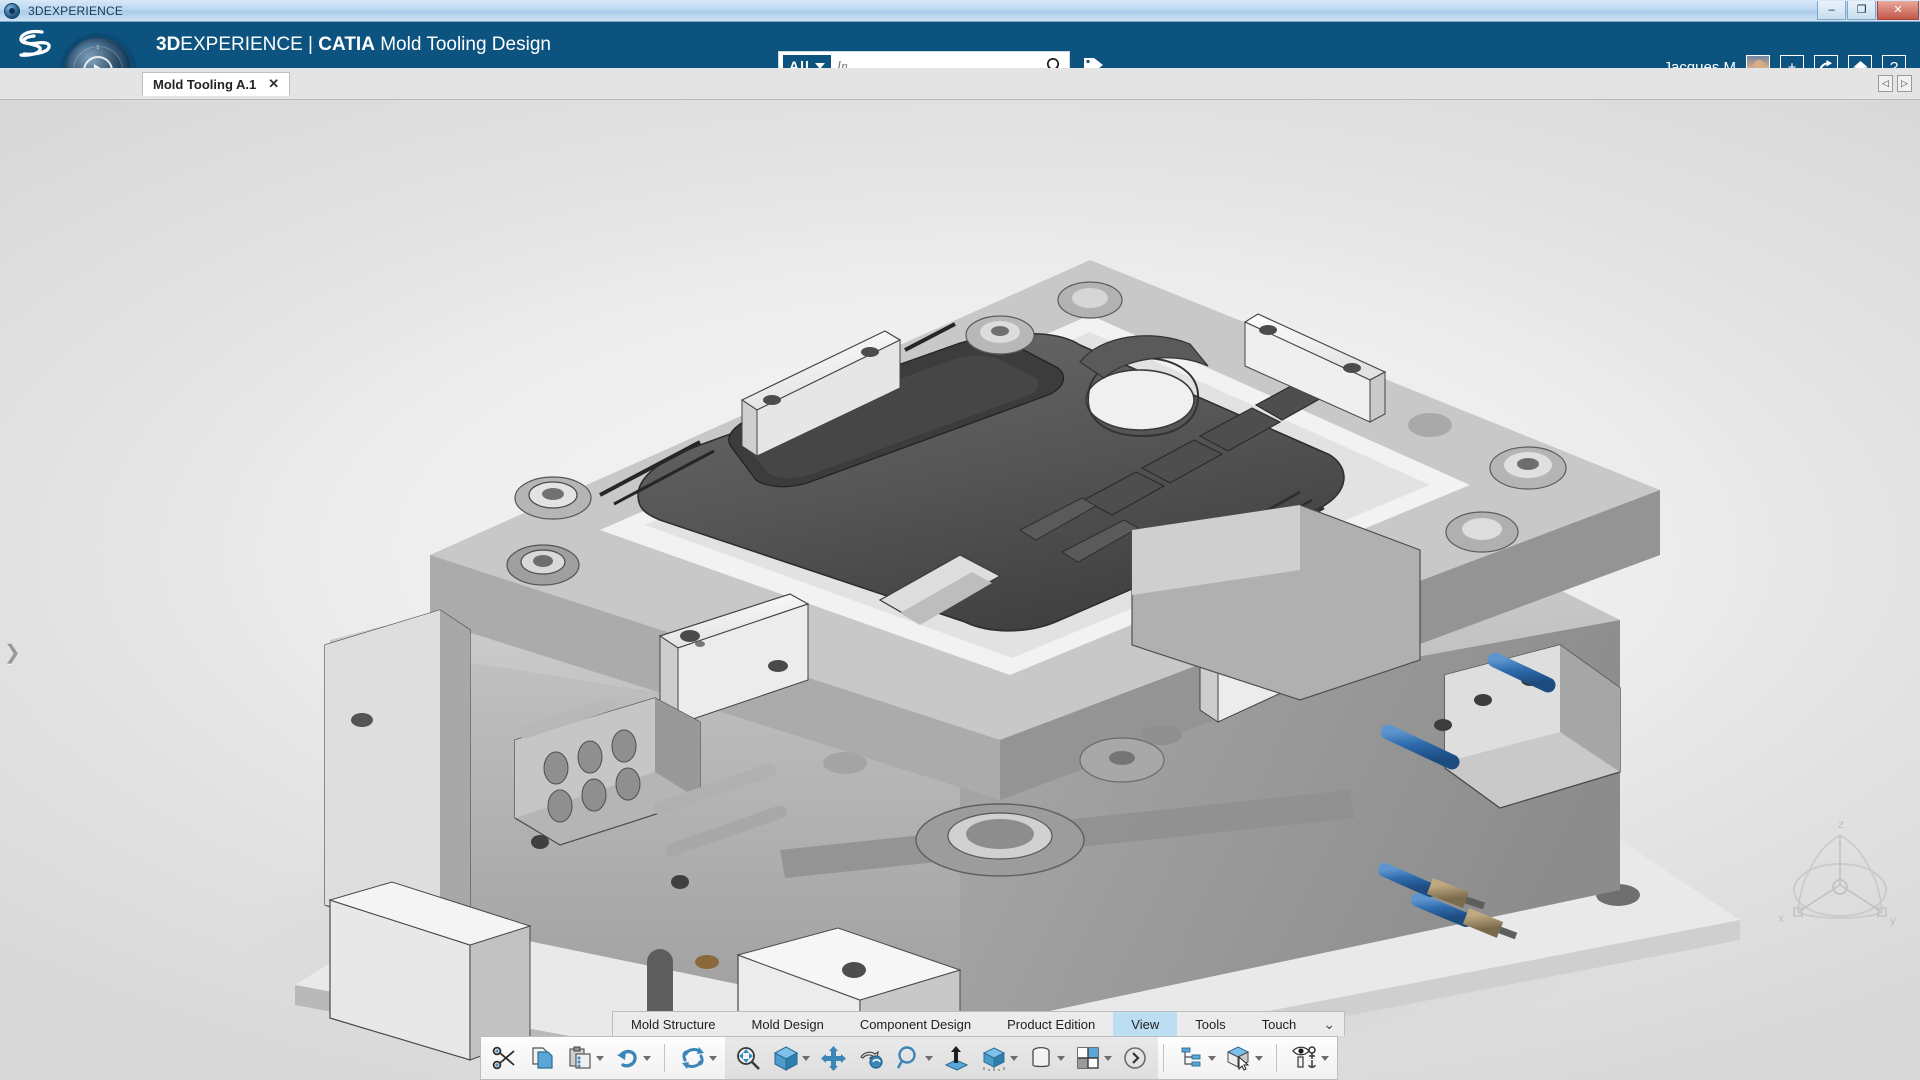  Describe the element at coordinates (627, 1058) in the screenshot. I see `undo-icon` at that location.